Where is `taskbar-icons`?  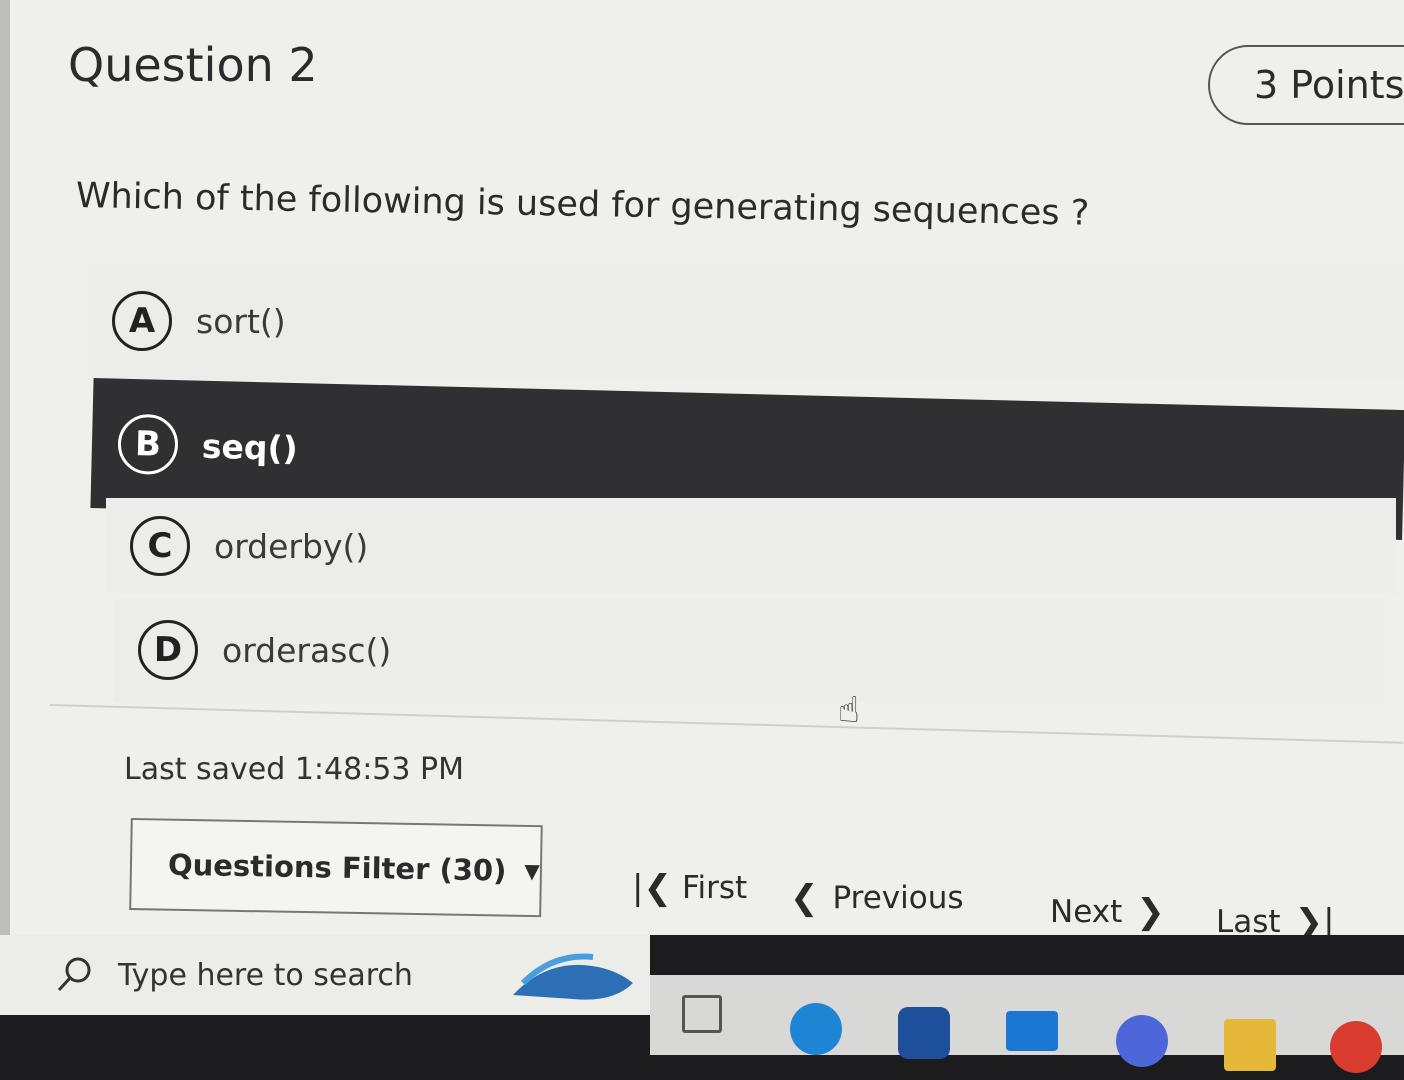
taskbar-icons is located at coordinates (1027, 1024).